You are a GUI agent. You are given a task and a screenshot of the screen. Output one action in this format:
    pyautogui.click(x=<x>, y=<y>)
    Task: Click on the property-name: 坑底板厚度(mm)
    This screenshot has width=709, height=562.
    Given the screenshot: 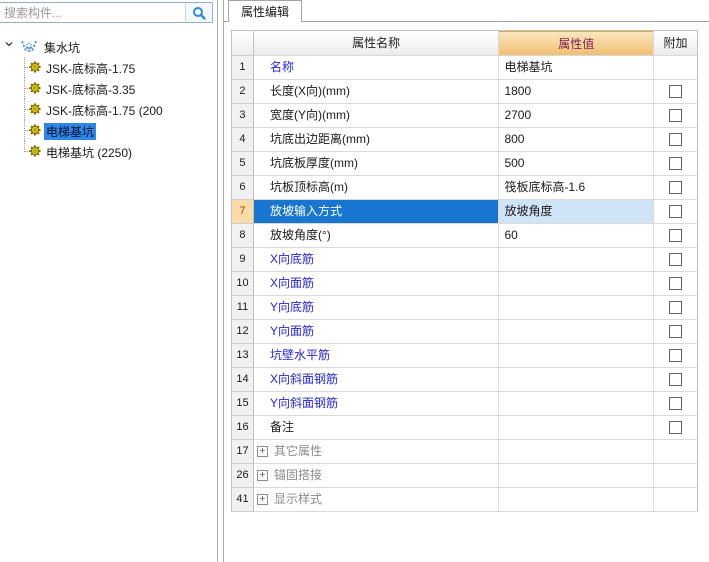 What is the action you would take?
    pyautogui.click(x=376, y=164)
    